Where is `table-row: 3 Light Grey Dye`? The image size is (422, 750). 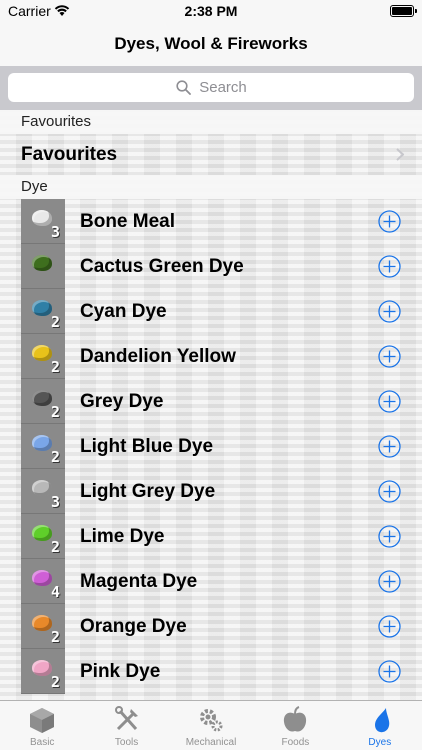
table-row: 3 Light Grey Dye is located at coordinates (211, 491).